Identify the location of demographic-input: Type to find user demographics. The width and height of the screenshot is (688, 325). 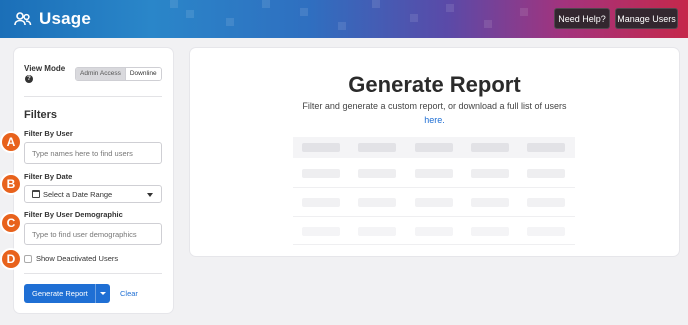
(93, 234).